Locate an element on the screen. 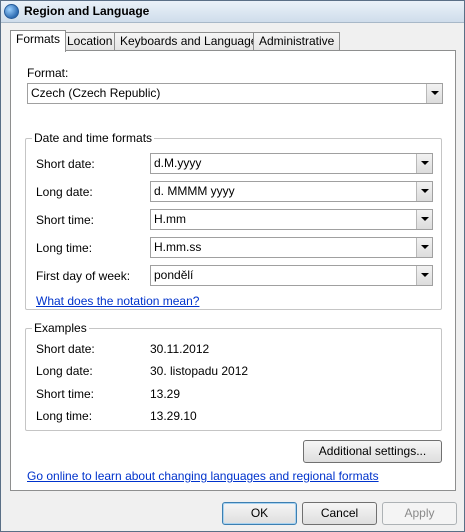 This screenshot has width=465, height=532. first-day-of-week-dropdown-button is located at coordinates (424, 275).